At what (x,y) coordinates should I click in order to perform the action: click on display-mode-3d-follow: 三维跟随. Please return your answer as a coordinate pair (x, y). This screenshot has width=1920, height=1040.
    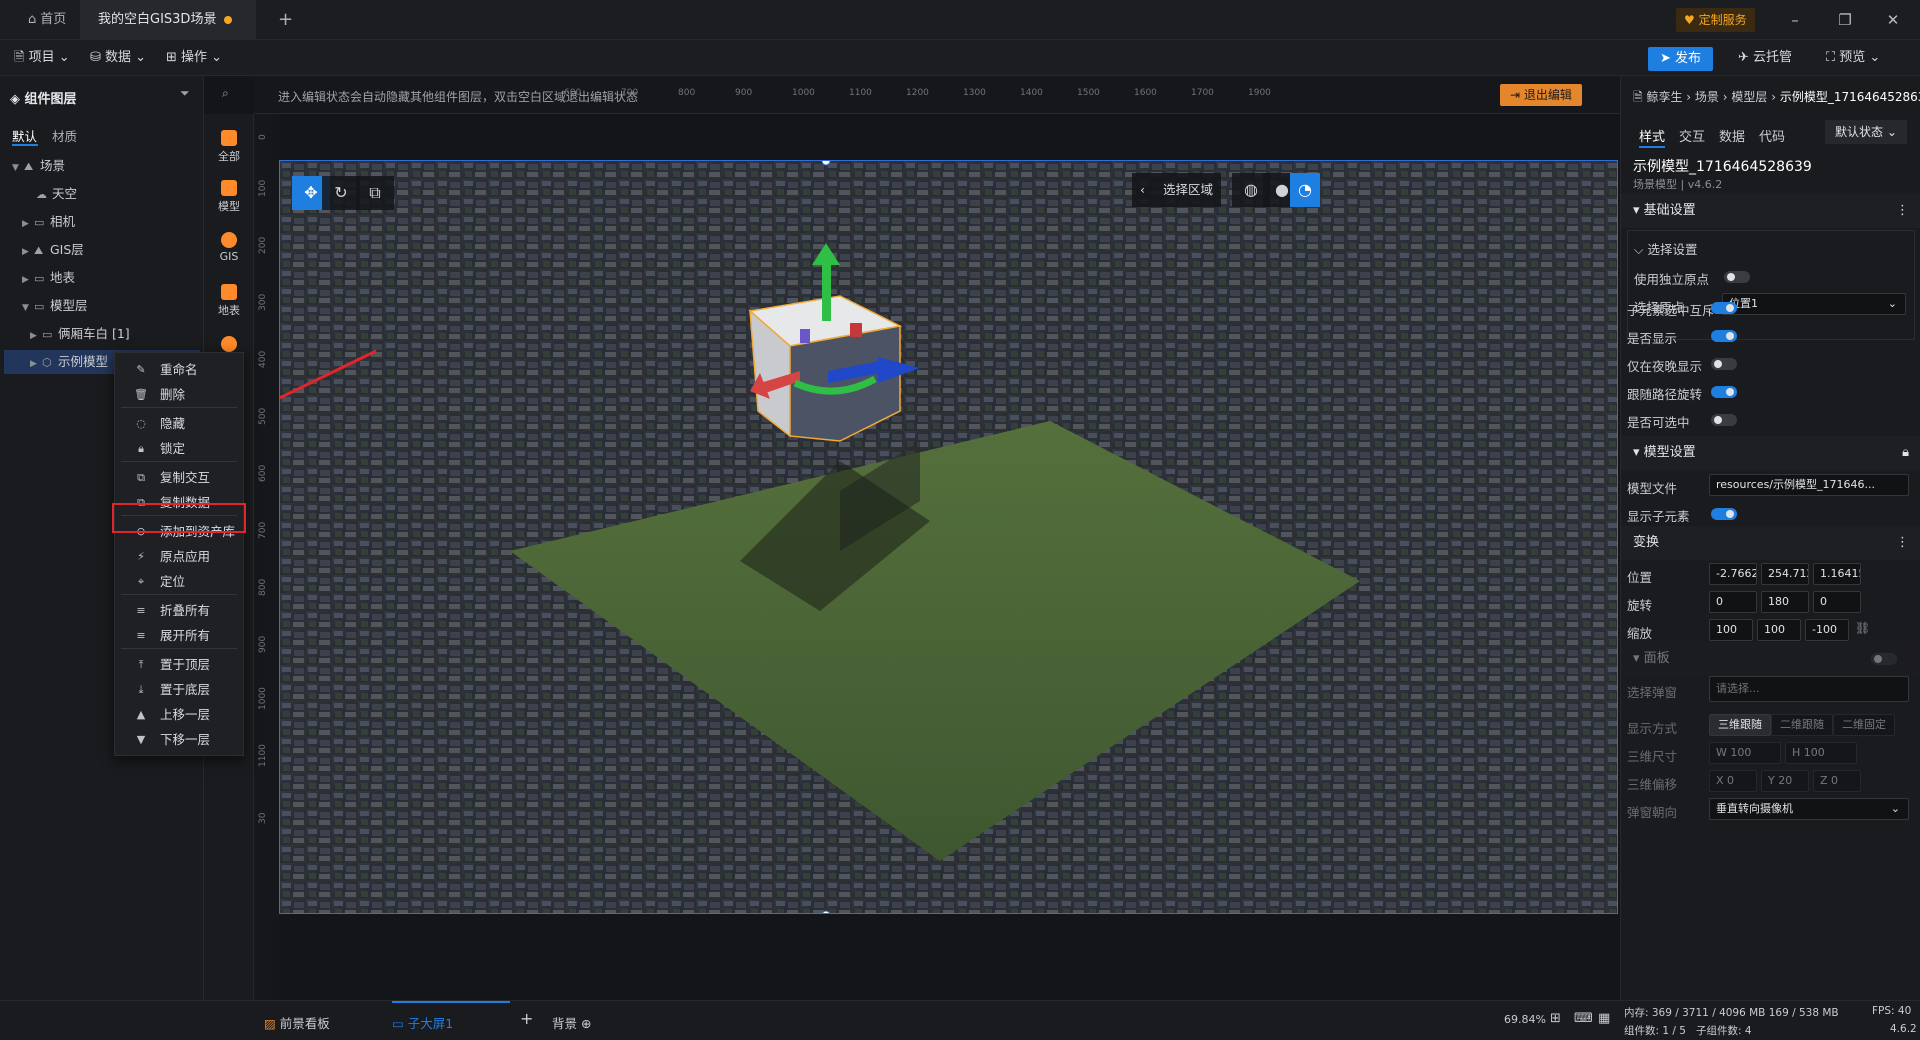
    Looking at the image, I should click on (1740, 725).